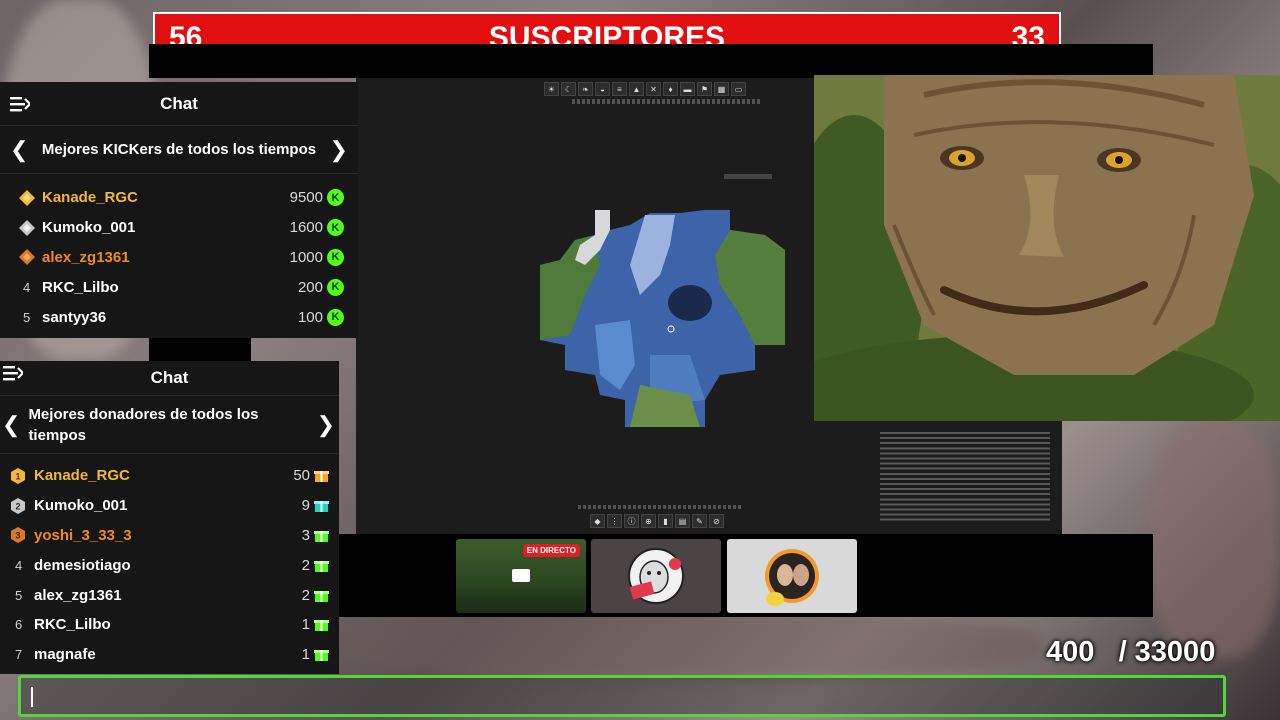 Image resolution: width=1280 pixels, height=720 pixels. I want to click on svg-text: 2, so click(17, 506).